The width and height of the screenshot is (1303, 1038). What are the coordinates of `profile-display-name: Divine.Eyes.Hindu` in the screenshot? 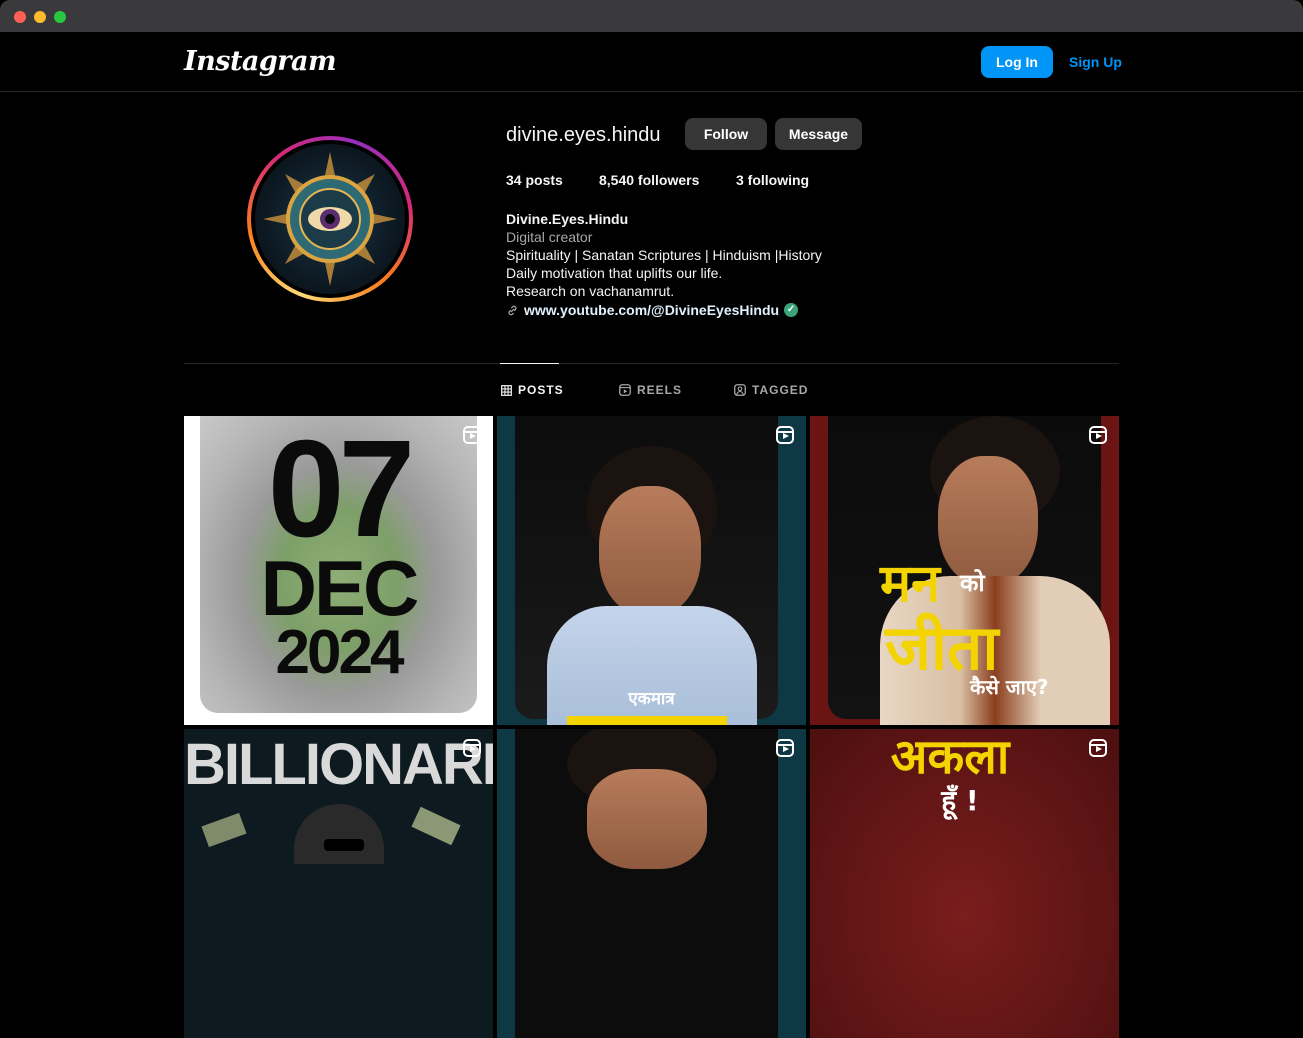 It's located at (567, 219).